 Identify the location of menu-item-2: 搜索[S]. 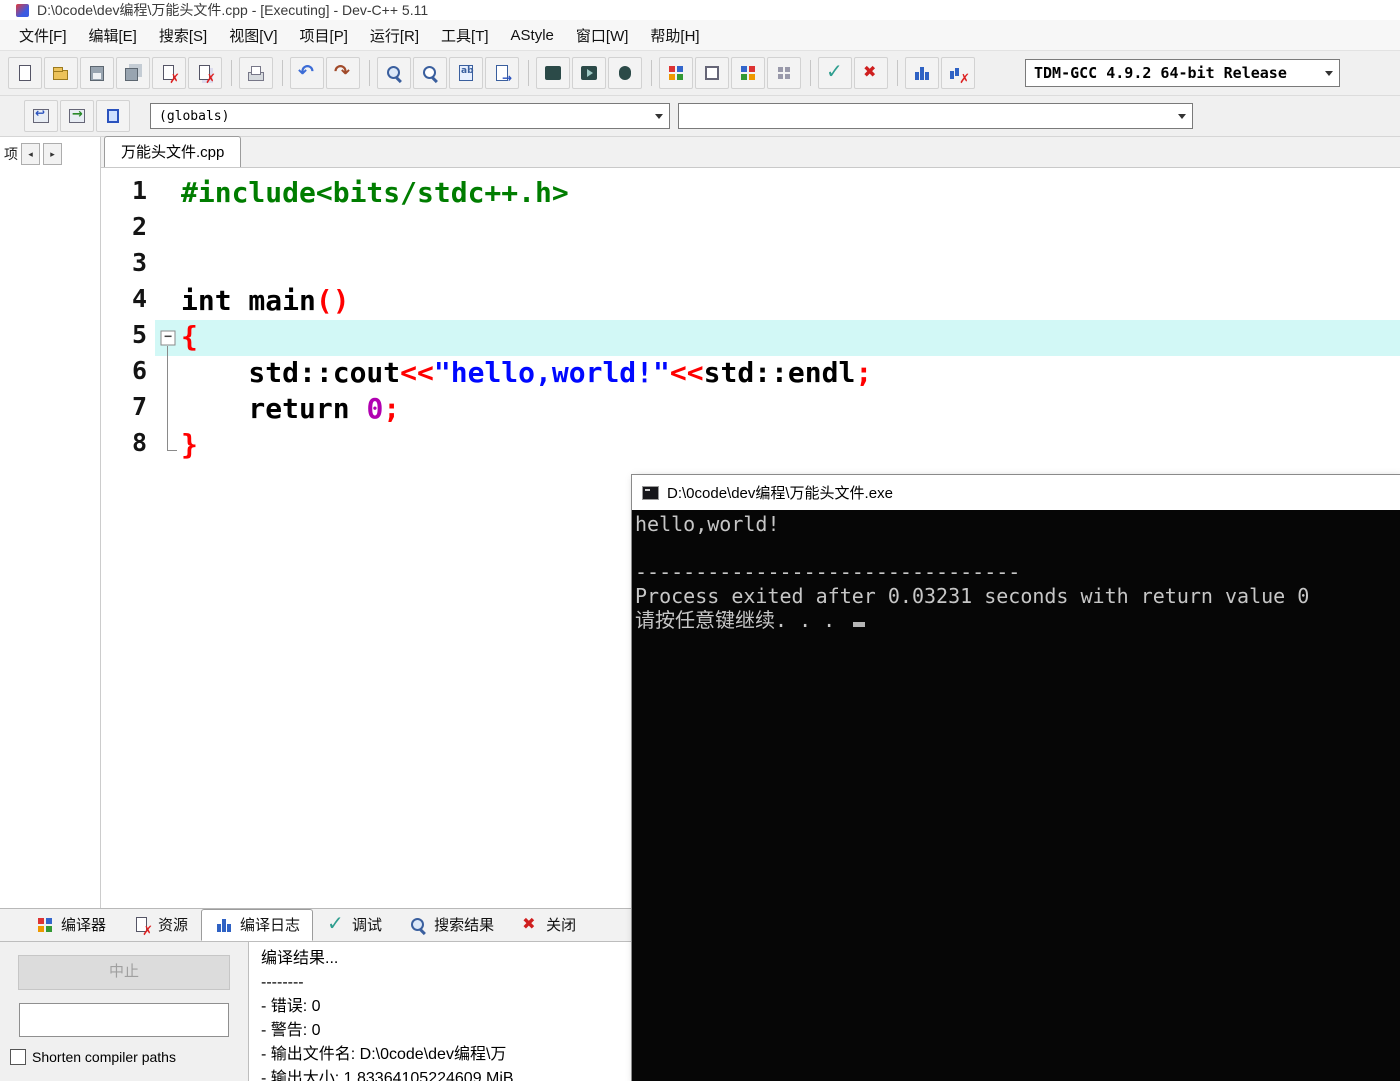
(183, 35).